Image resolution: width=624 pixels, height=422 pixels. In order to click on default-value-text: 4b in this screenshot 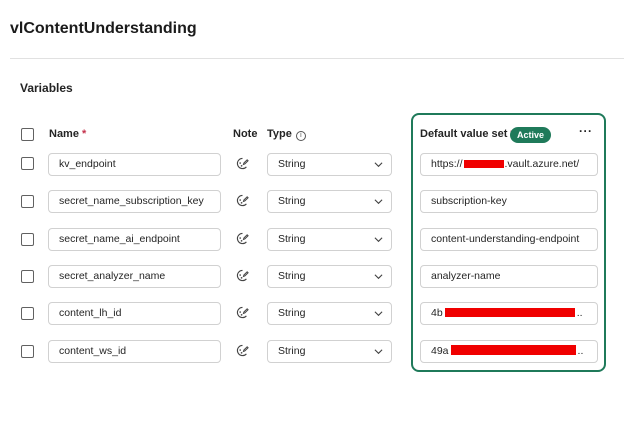, I will do `click(437, 313)`.